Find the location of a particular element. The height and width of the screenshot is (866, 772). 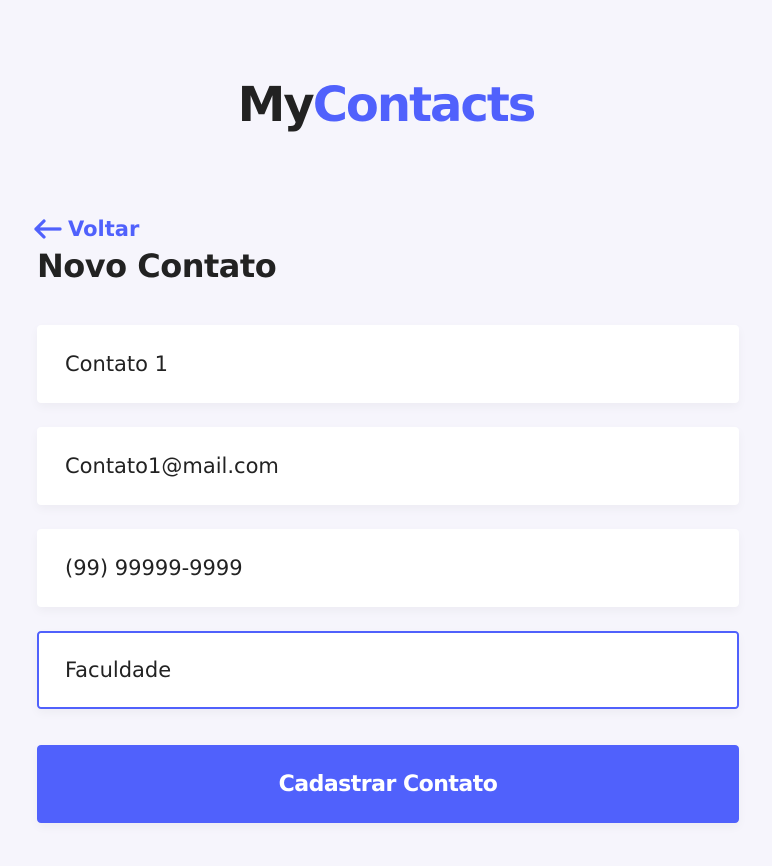

submit-button: Cadastrar Contato is located at coordinates (388, 784).